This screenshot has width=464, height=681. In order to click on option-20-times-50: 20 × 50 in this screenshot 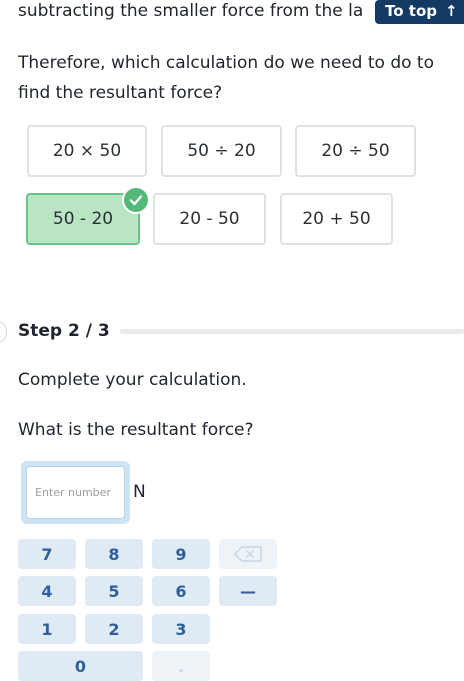, I will do `click(87, 151)`.